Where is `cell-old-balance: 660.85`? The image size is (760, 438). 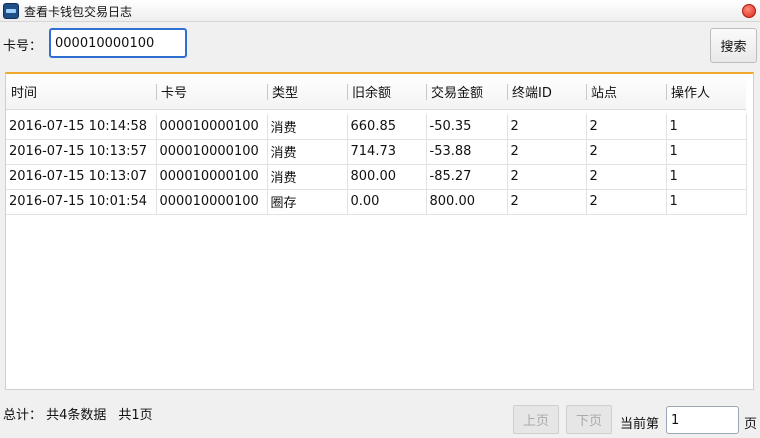 cell-old-balance: 660.85 is located at coordinates (387, 127).